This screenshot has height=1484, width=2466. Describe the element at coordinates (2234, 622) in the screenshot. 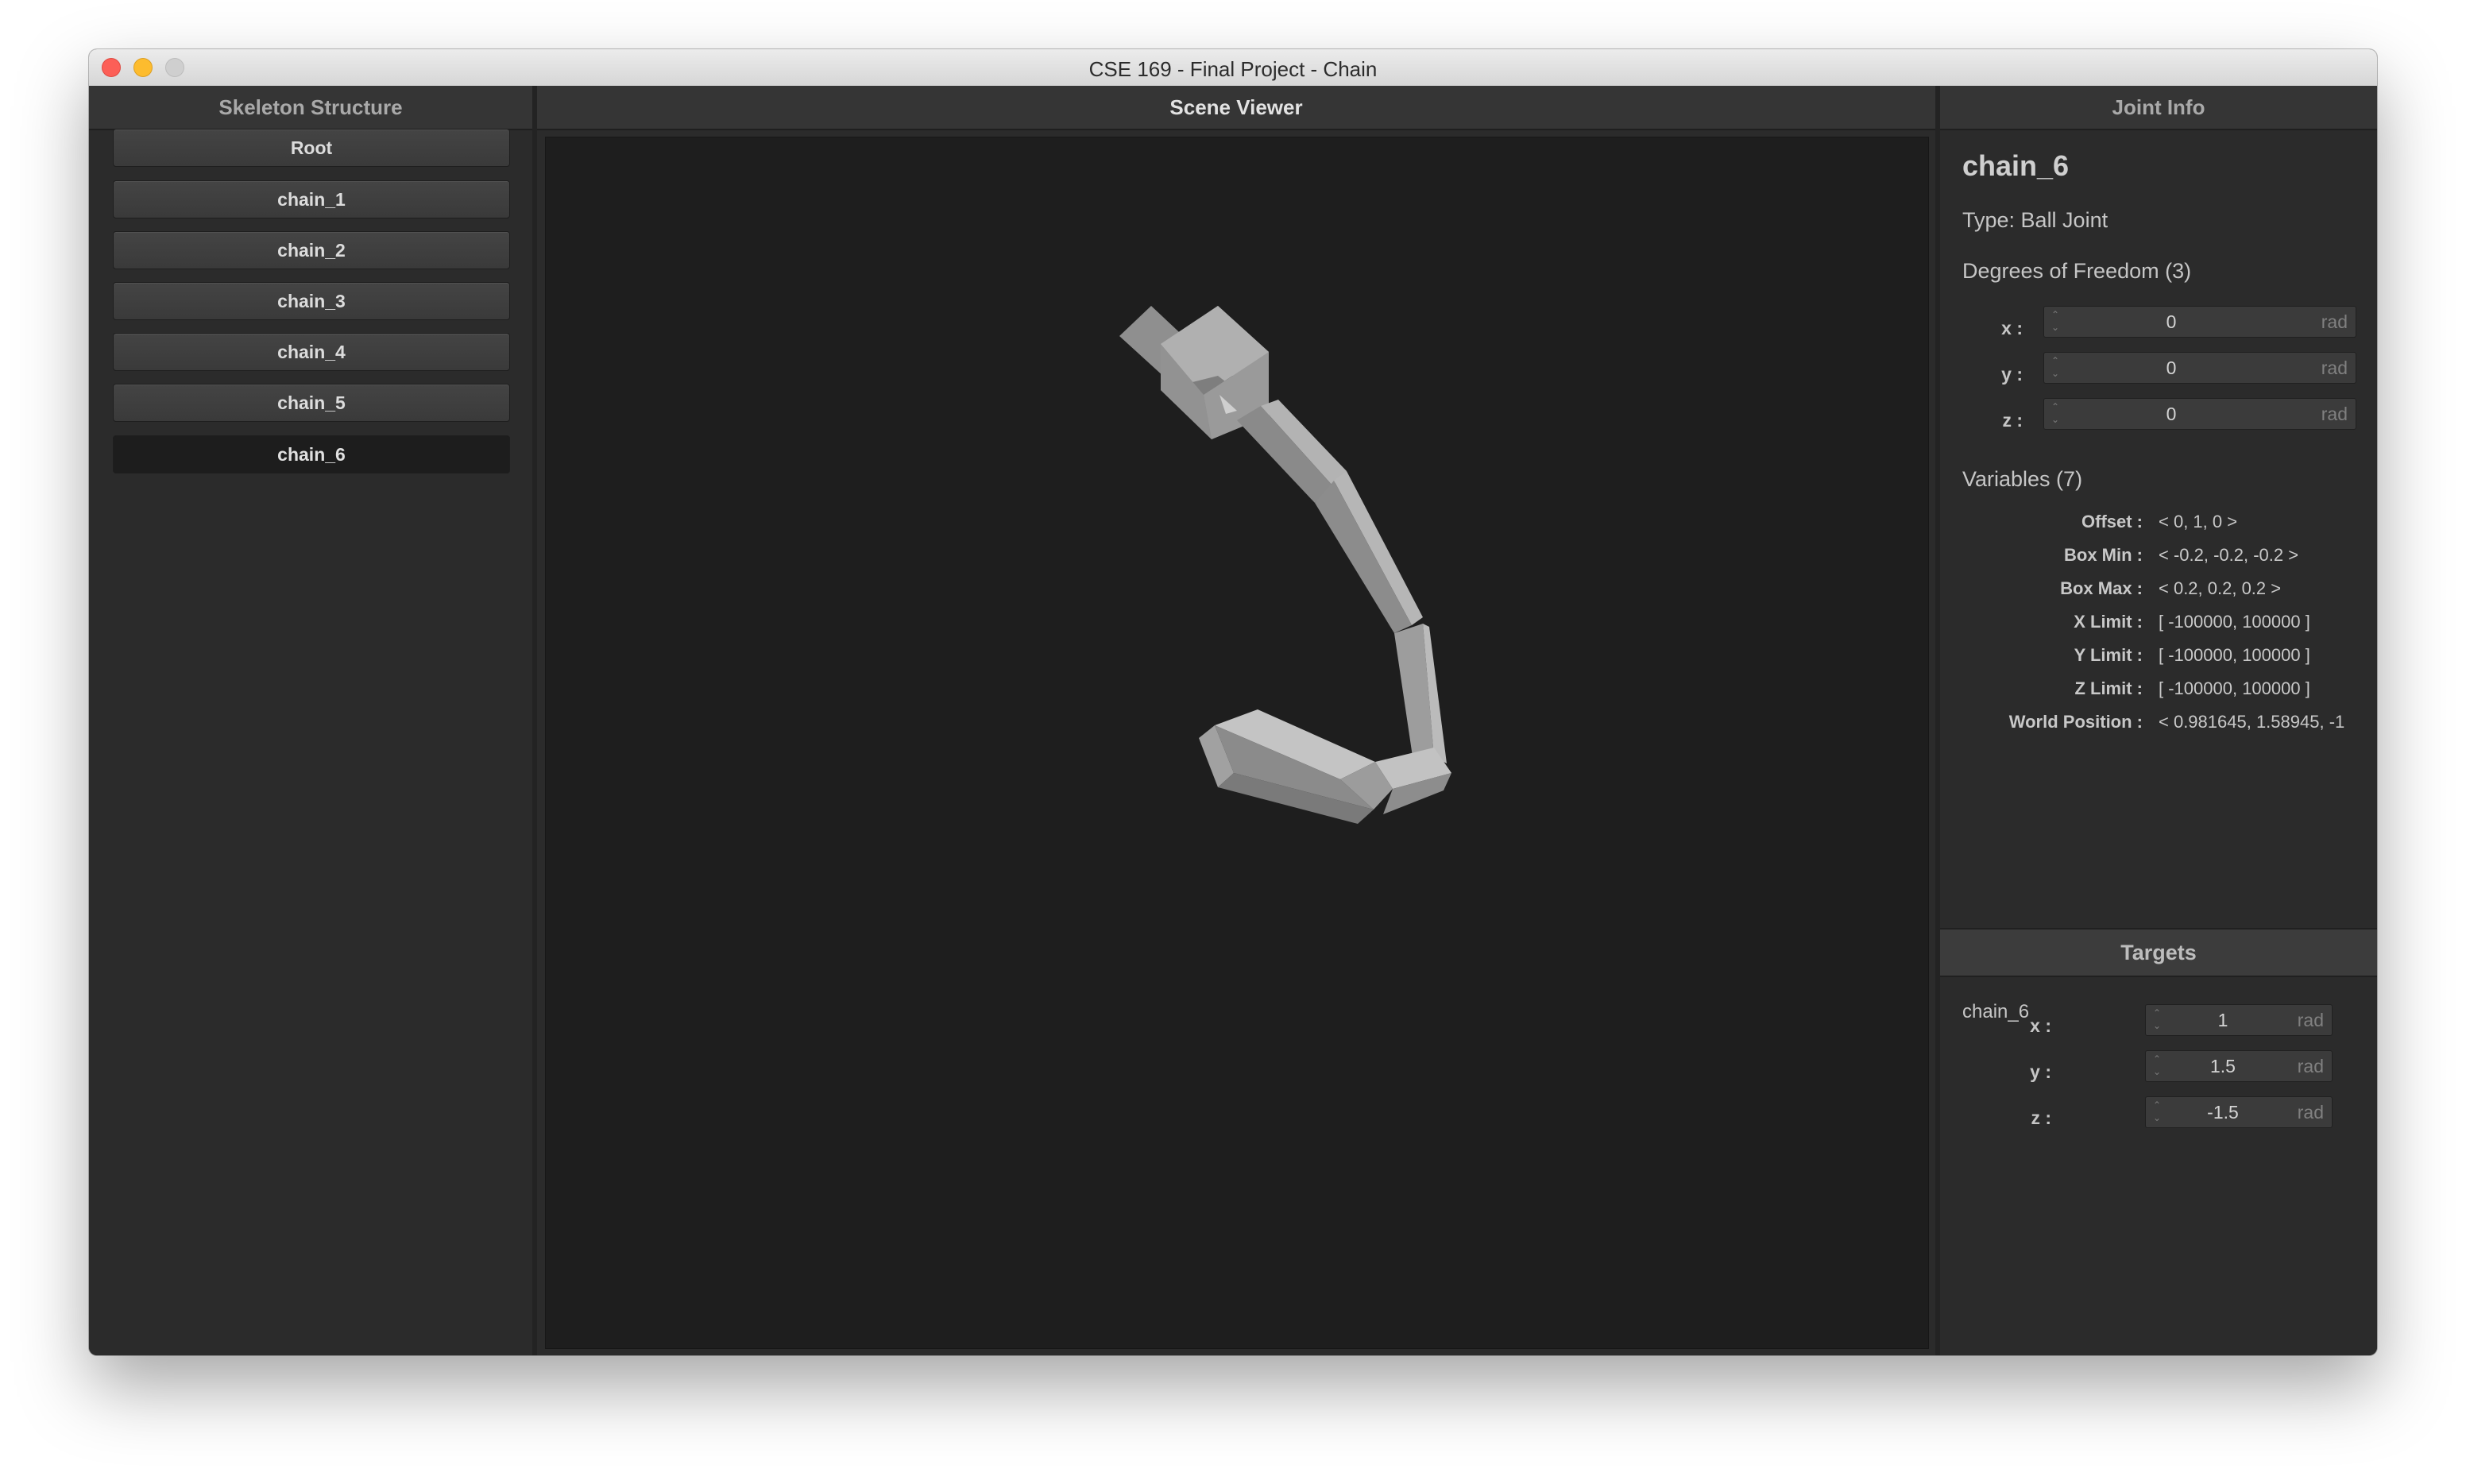

I see `variable-x-limit-value: [ -100000, 100000 ]` at that location.